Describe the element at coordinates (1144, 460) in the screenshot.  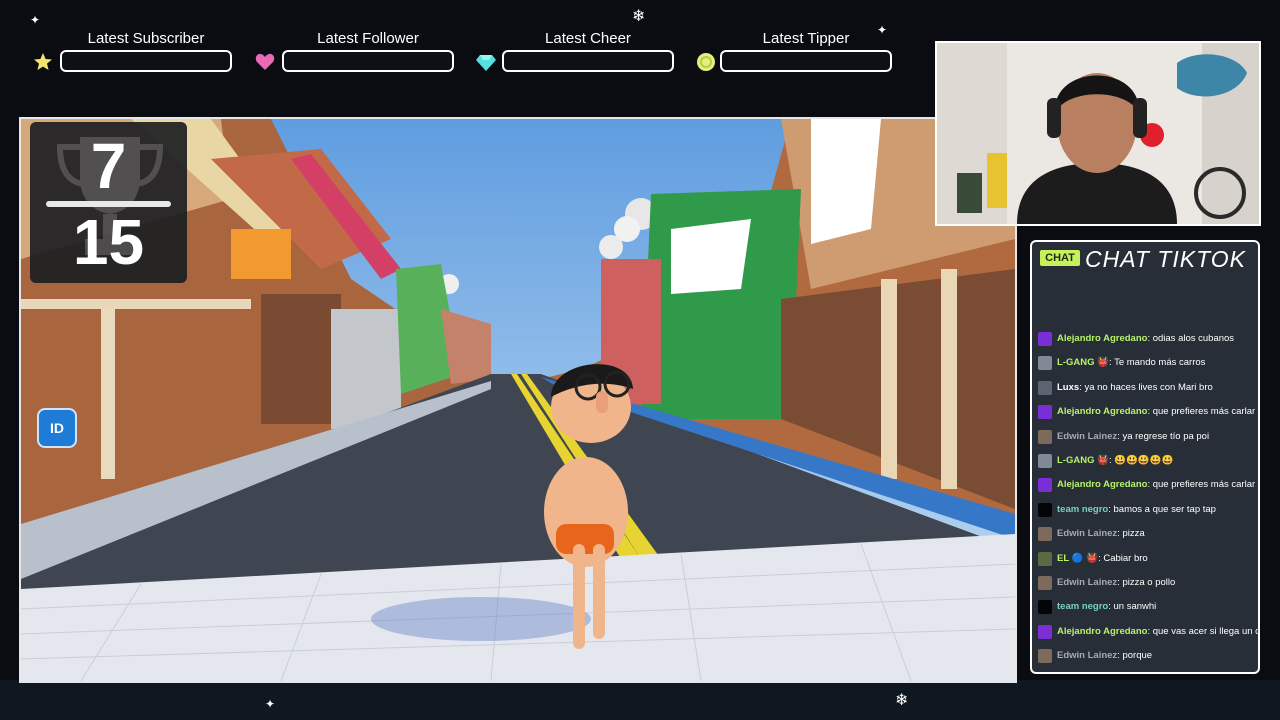
I see `chat-body: 😃😃😃😃😃` at that location.